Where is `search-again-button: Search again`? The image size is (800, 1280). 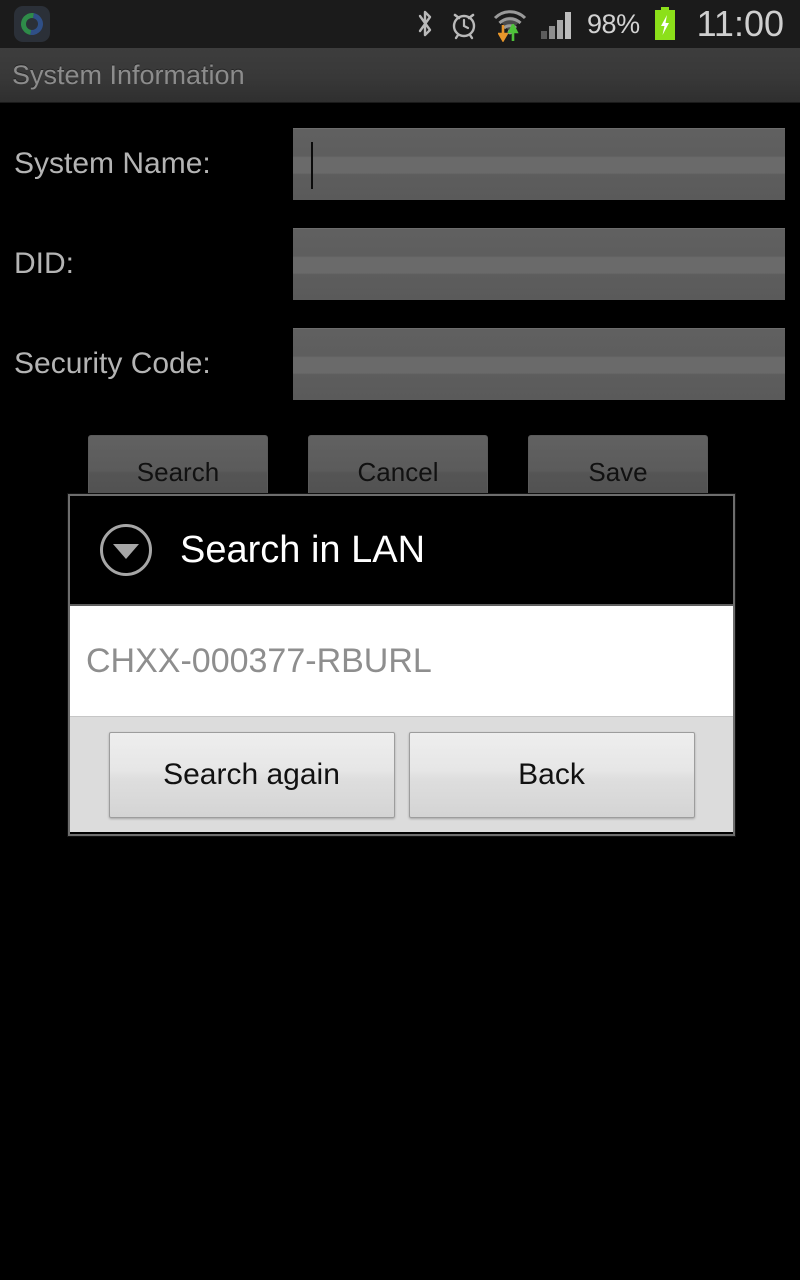 search-again-button: Search again is located at coordinates (251, 774).